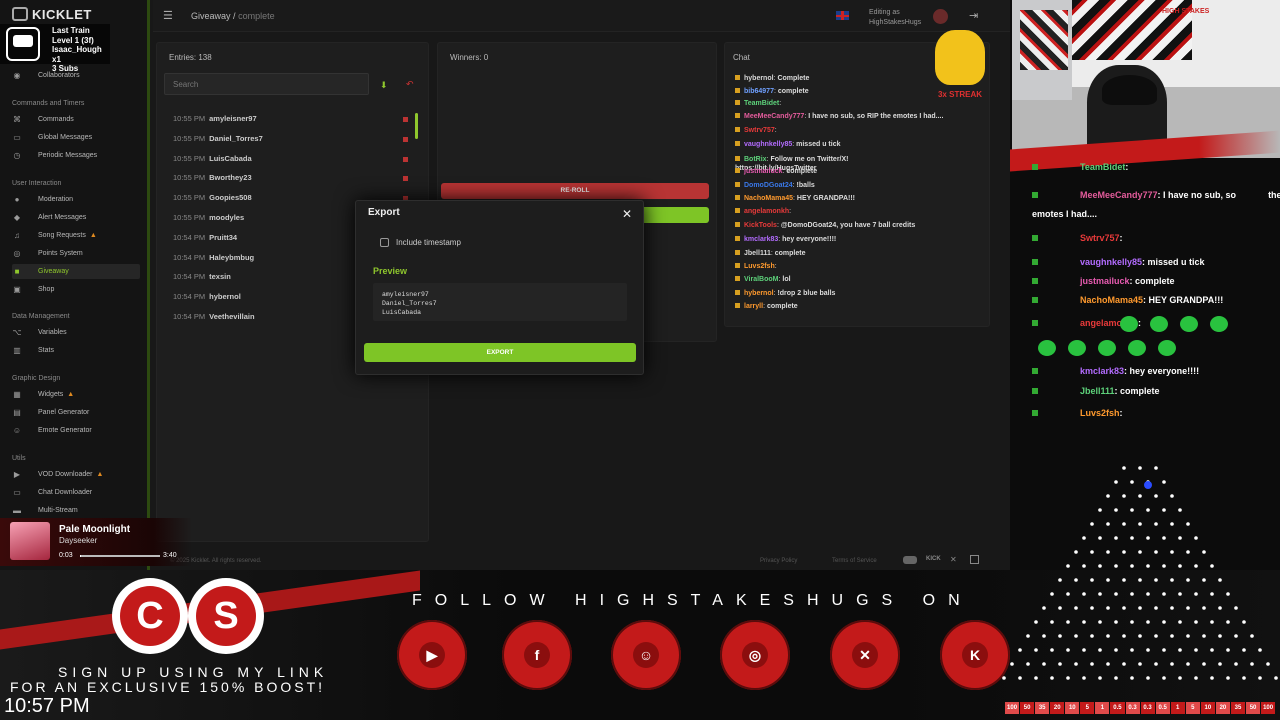  Describe the element at coordinates (768, 198) in the screenshot. I see `chat-username: NachoMama45` at that location.